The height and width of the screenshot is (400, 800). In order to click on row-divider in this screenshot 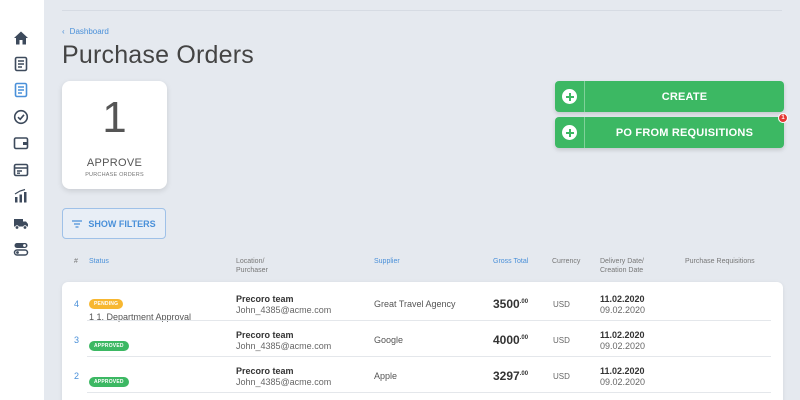, I will do `click(429, 392)`.